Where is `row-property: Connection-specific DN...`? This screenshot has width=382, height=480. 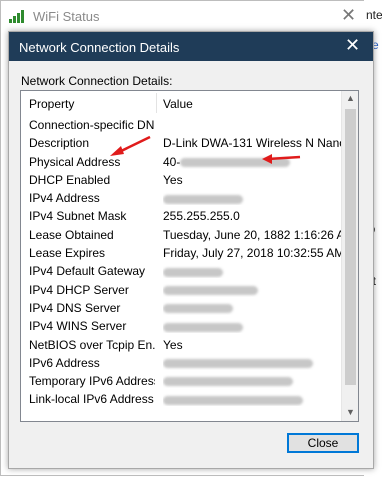 row-property: Connection-specific DN... is located at coordinates (92, 125).